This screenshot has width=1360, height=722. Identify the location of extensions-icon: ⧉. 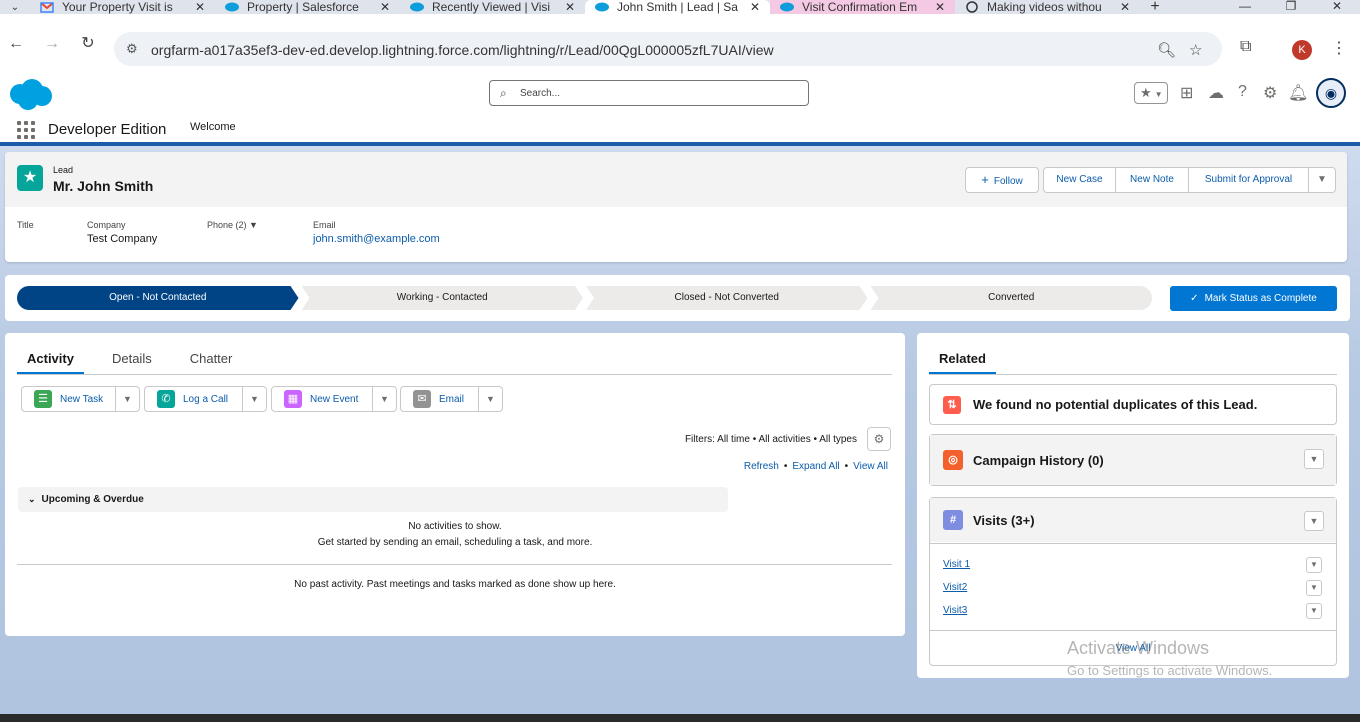
(1245, 47).